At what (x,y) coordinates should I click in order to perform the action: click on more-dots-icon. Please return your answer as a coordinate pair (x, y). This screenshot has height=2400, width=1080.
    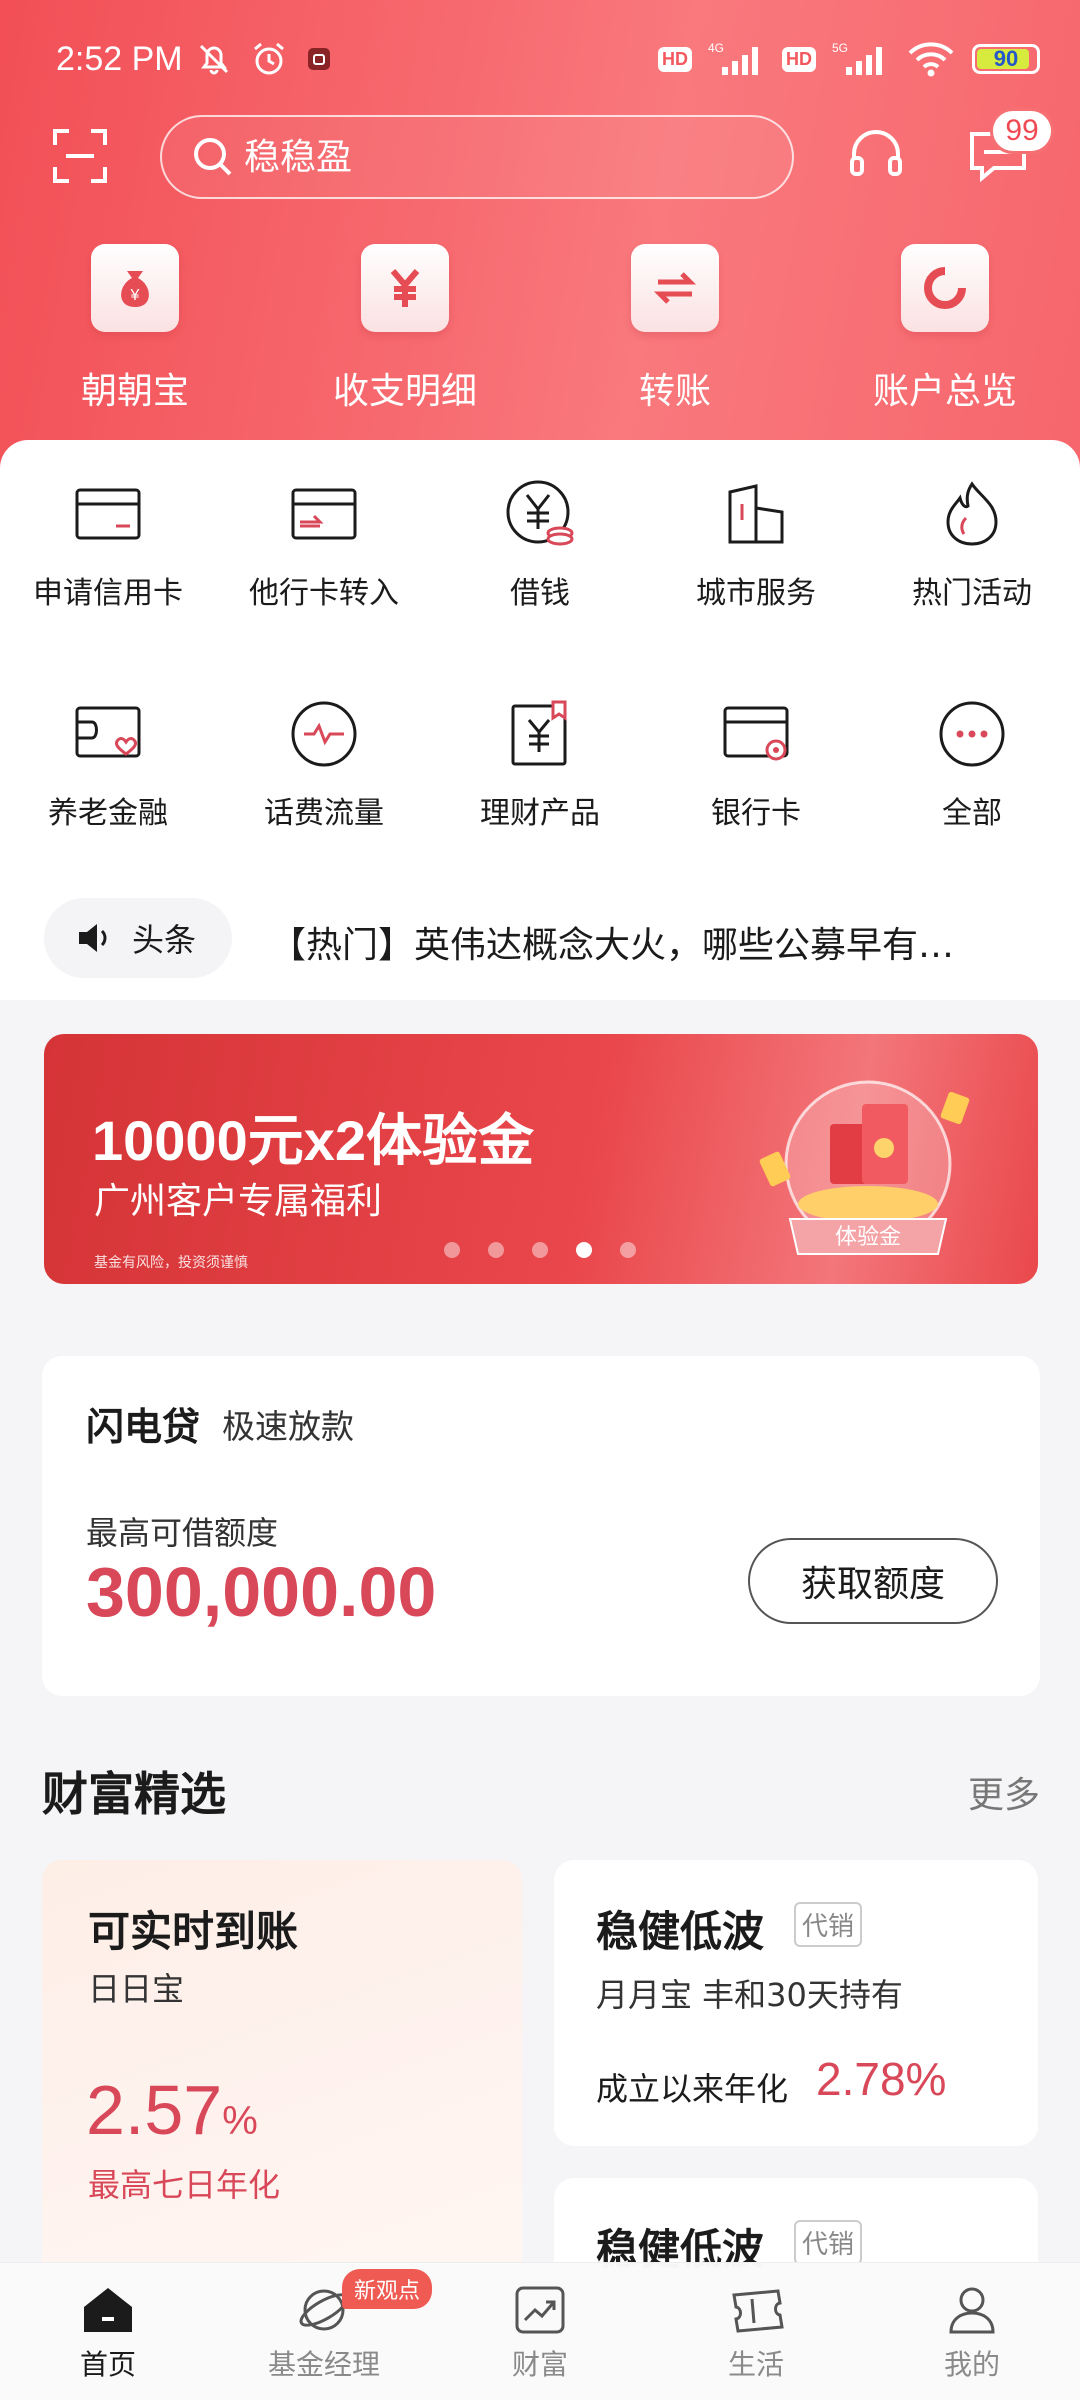
    Looking at the image, I should click on (972, 734).